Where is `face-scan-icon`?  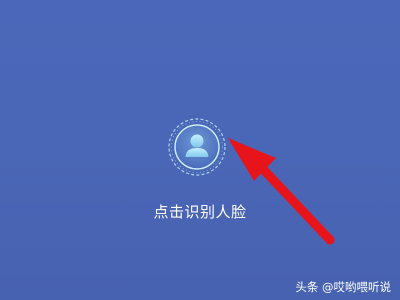 face-scan-icon is located at coordinates (197, 147).